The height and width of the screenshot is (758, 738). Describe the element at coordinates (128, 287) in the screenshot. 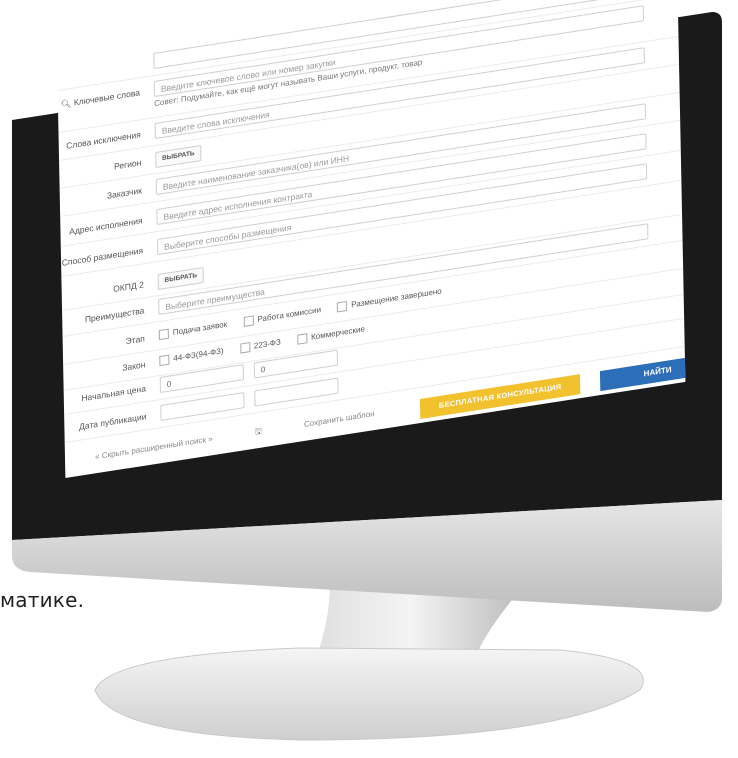

I see `okpd-label: ОКПД 2` at that location.